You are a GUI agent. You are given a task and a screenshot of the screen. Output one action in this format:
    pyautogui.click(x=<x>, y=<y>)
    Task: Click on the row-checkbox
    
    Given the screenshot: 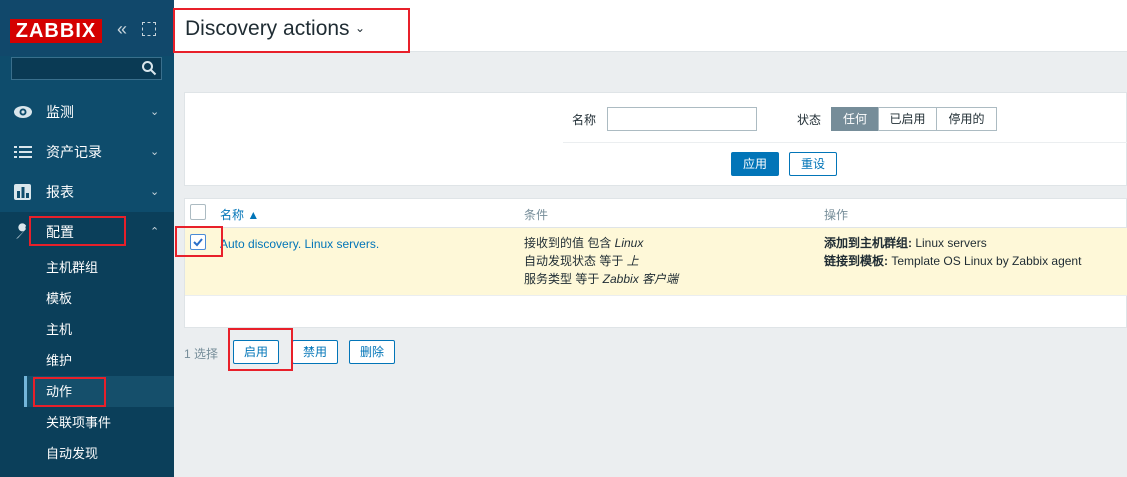 What is the action you would take?
    pyautogui.click(x=198, y=242)
    